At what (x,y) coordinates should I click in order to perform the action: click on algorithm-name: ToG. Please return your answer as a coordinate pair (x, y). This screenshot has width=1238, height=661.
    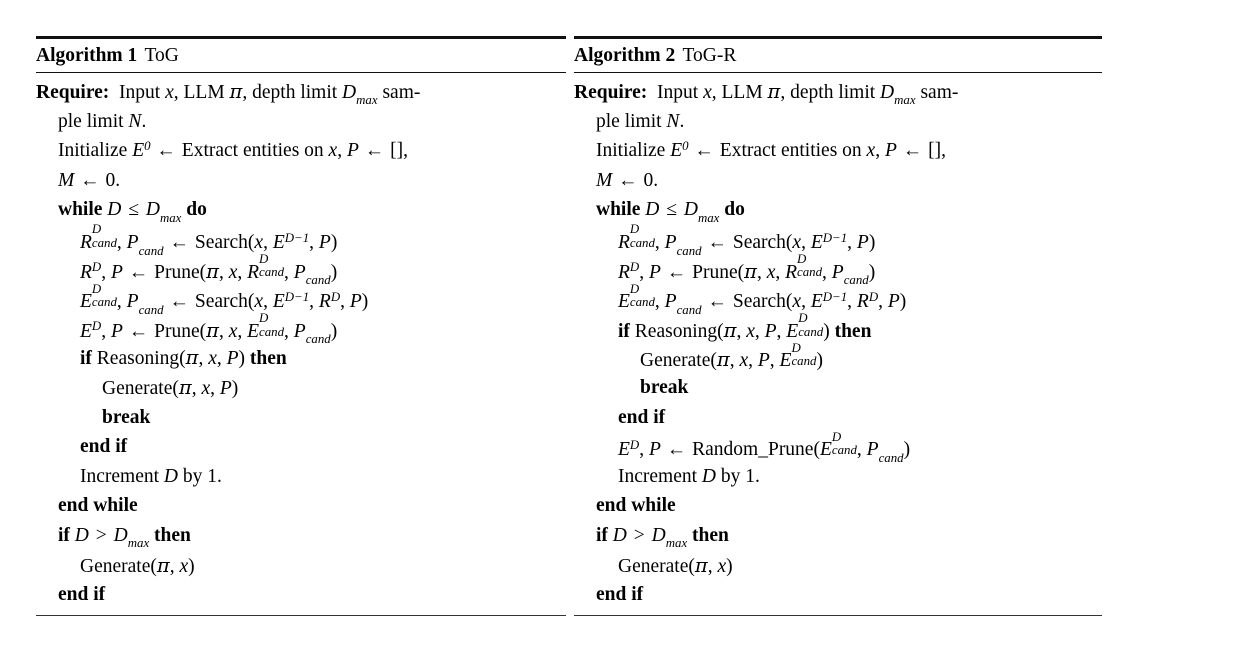
    Looking at the image, I should click on (161, 55).